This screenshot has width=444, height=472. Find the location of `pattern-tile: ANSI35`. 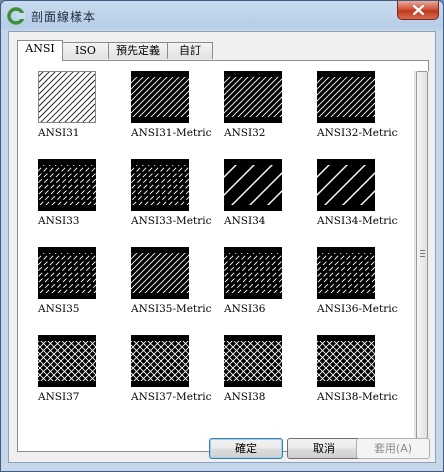

pattern-tile: ANSI35 is located at coordinates (76, 287).